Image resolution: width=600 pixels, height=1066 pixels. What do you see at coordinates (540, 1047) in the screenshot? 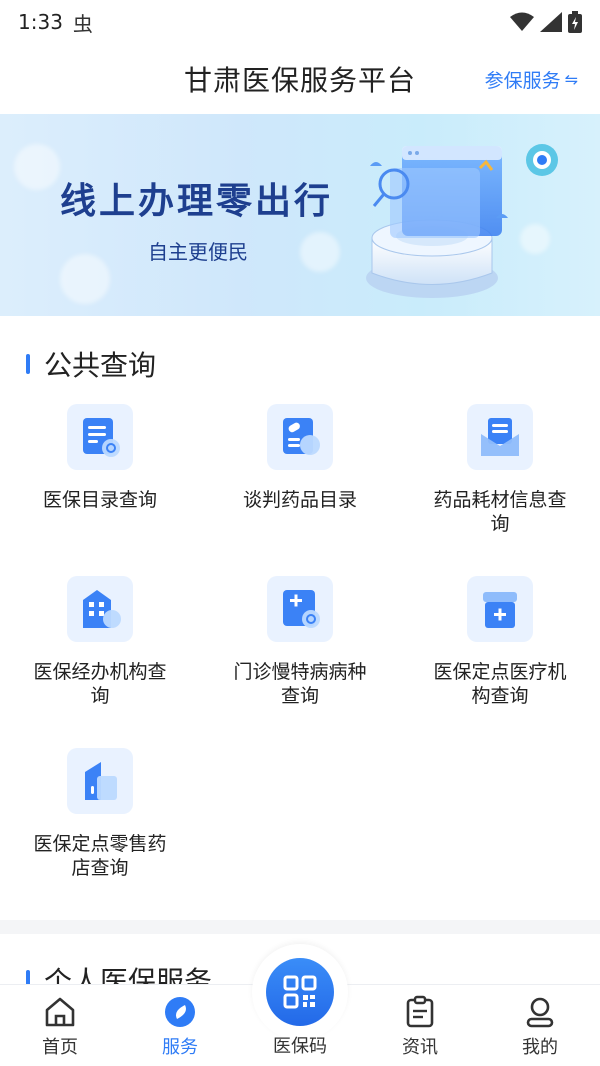
I see `tab-mine-label: 我的` at bounding box center [540, 1047].